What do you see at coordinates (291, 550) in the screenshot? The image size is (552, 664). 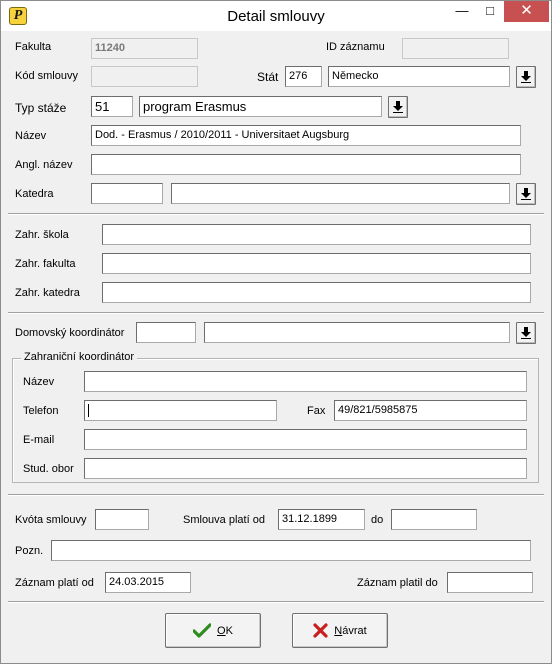 I see `pozn-input` at bounding box center [291, 550].